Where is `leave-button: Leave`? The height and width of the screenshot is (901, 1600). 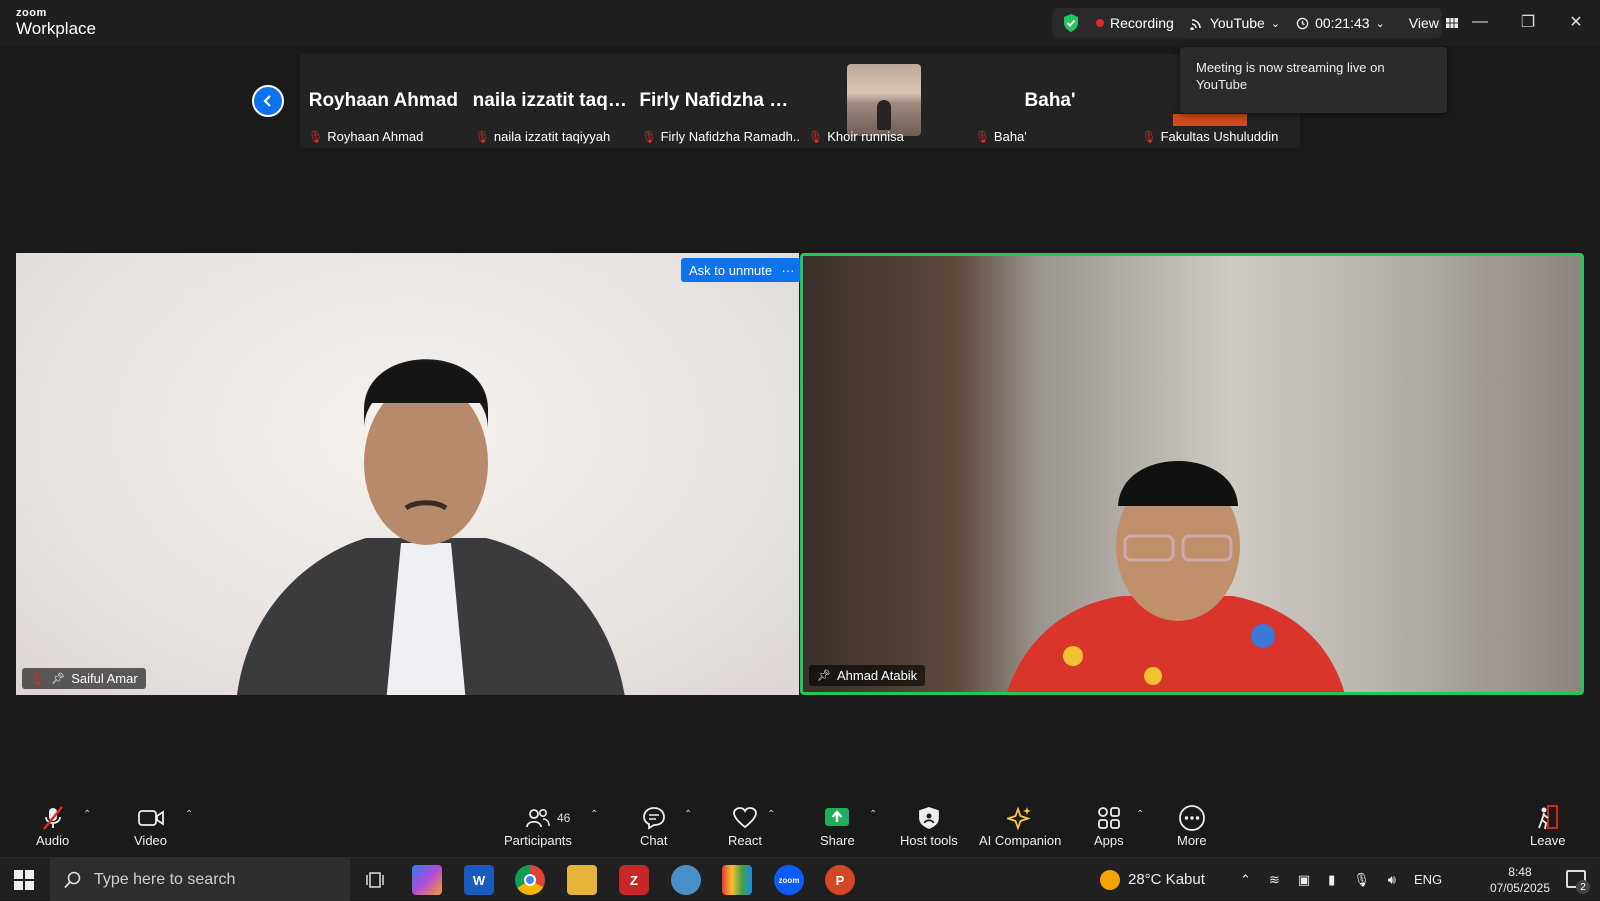 leave-button: Leave is located at coordinates (1547, 825).